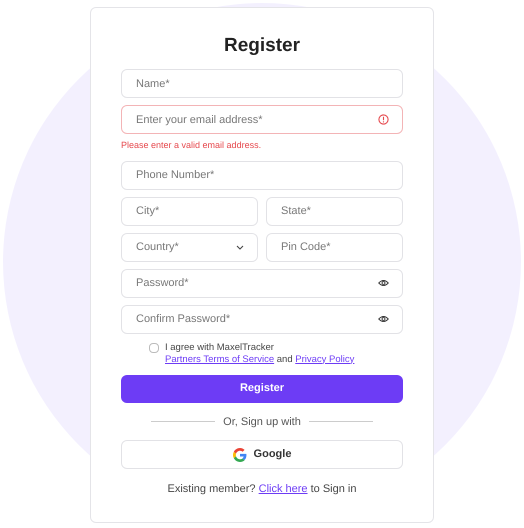 Image resolution: width=524 pixels, height=528 pixels. I want to click on google-button: Google, so click(262, 454).